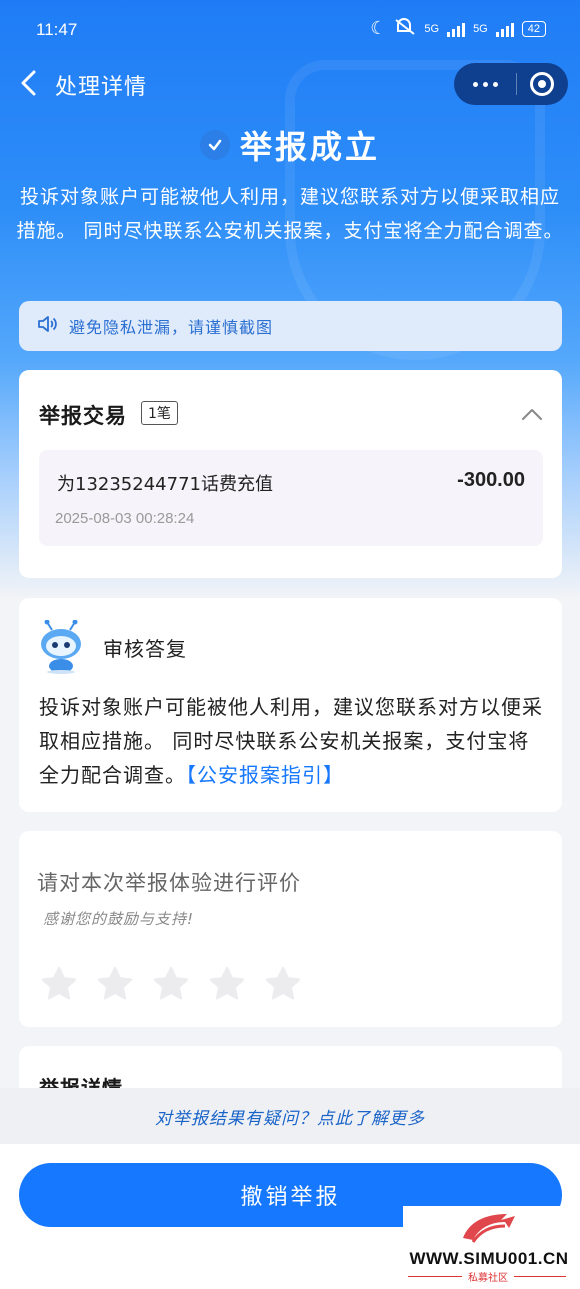  What do you see at coordinates (214, 145) in the screenshot?
I see `check-circle-icon` at bounding box center [214, 145].